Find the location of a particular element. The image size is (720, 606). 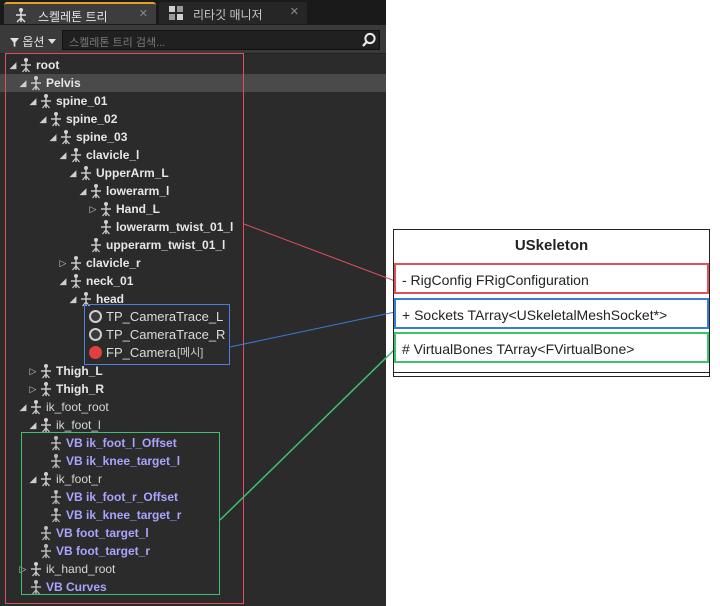

skeleton-tree-icon is located at coordinates (21, 15).